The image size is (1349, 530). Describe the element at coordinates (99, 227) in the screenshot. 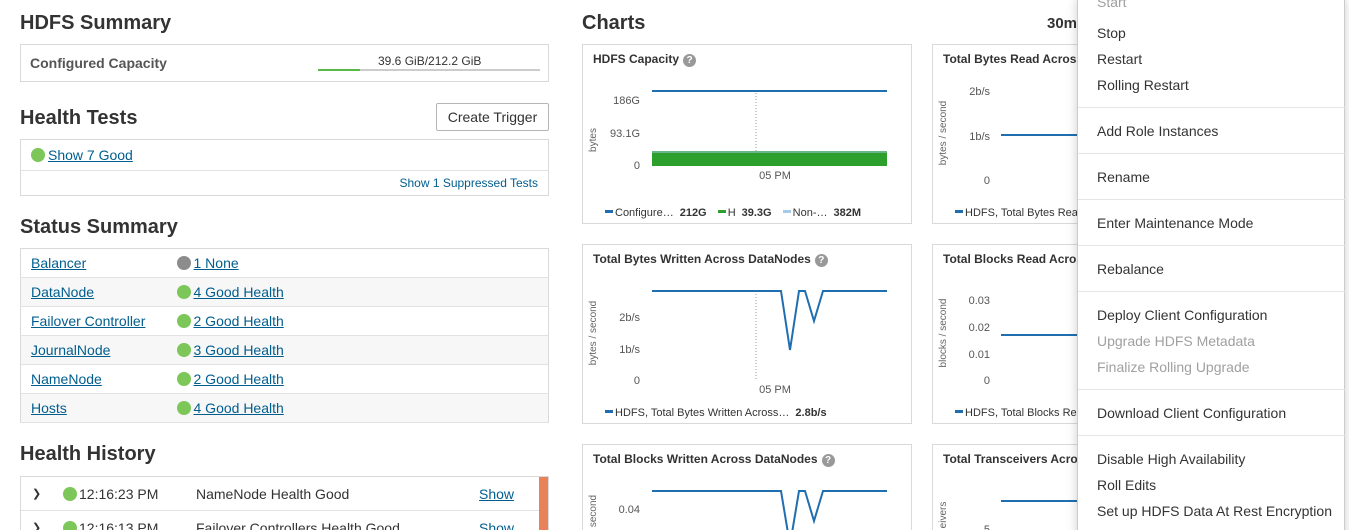

I see `status-summary-title: Status Summary` at that location.